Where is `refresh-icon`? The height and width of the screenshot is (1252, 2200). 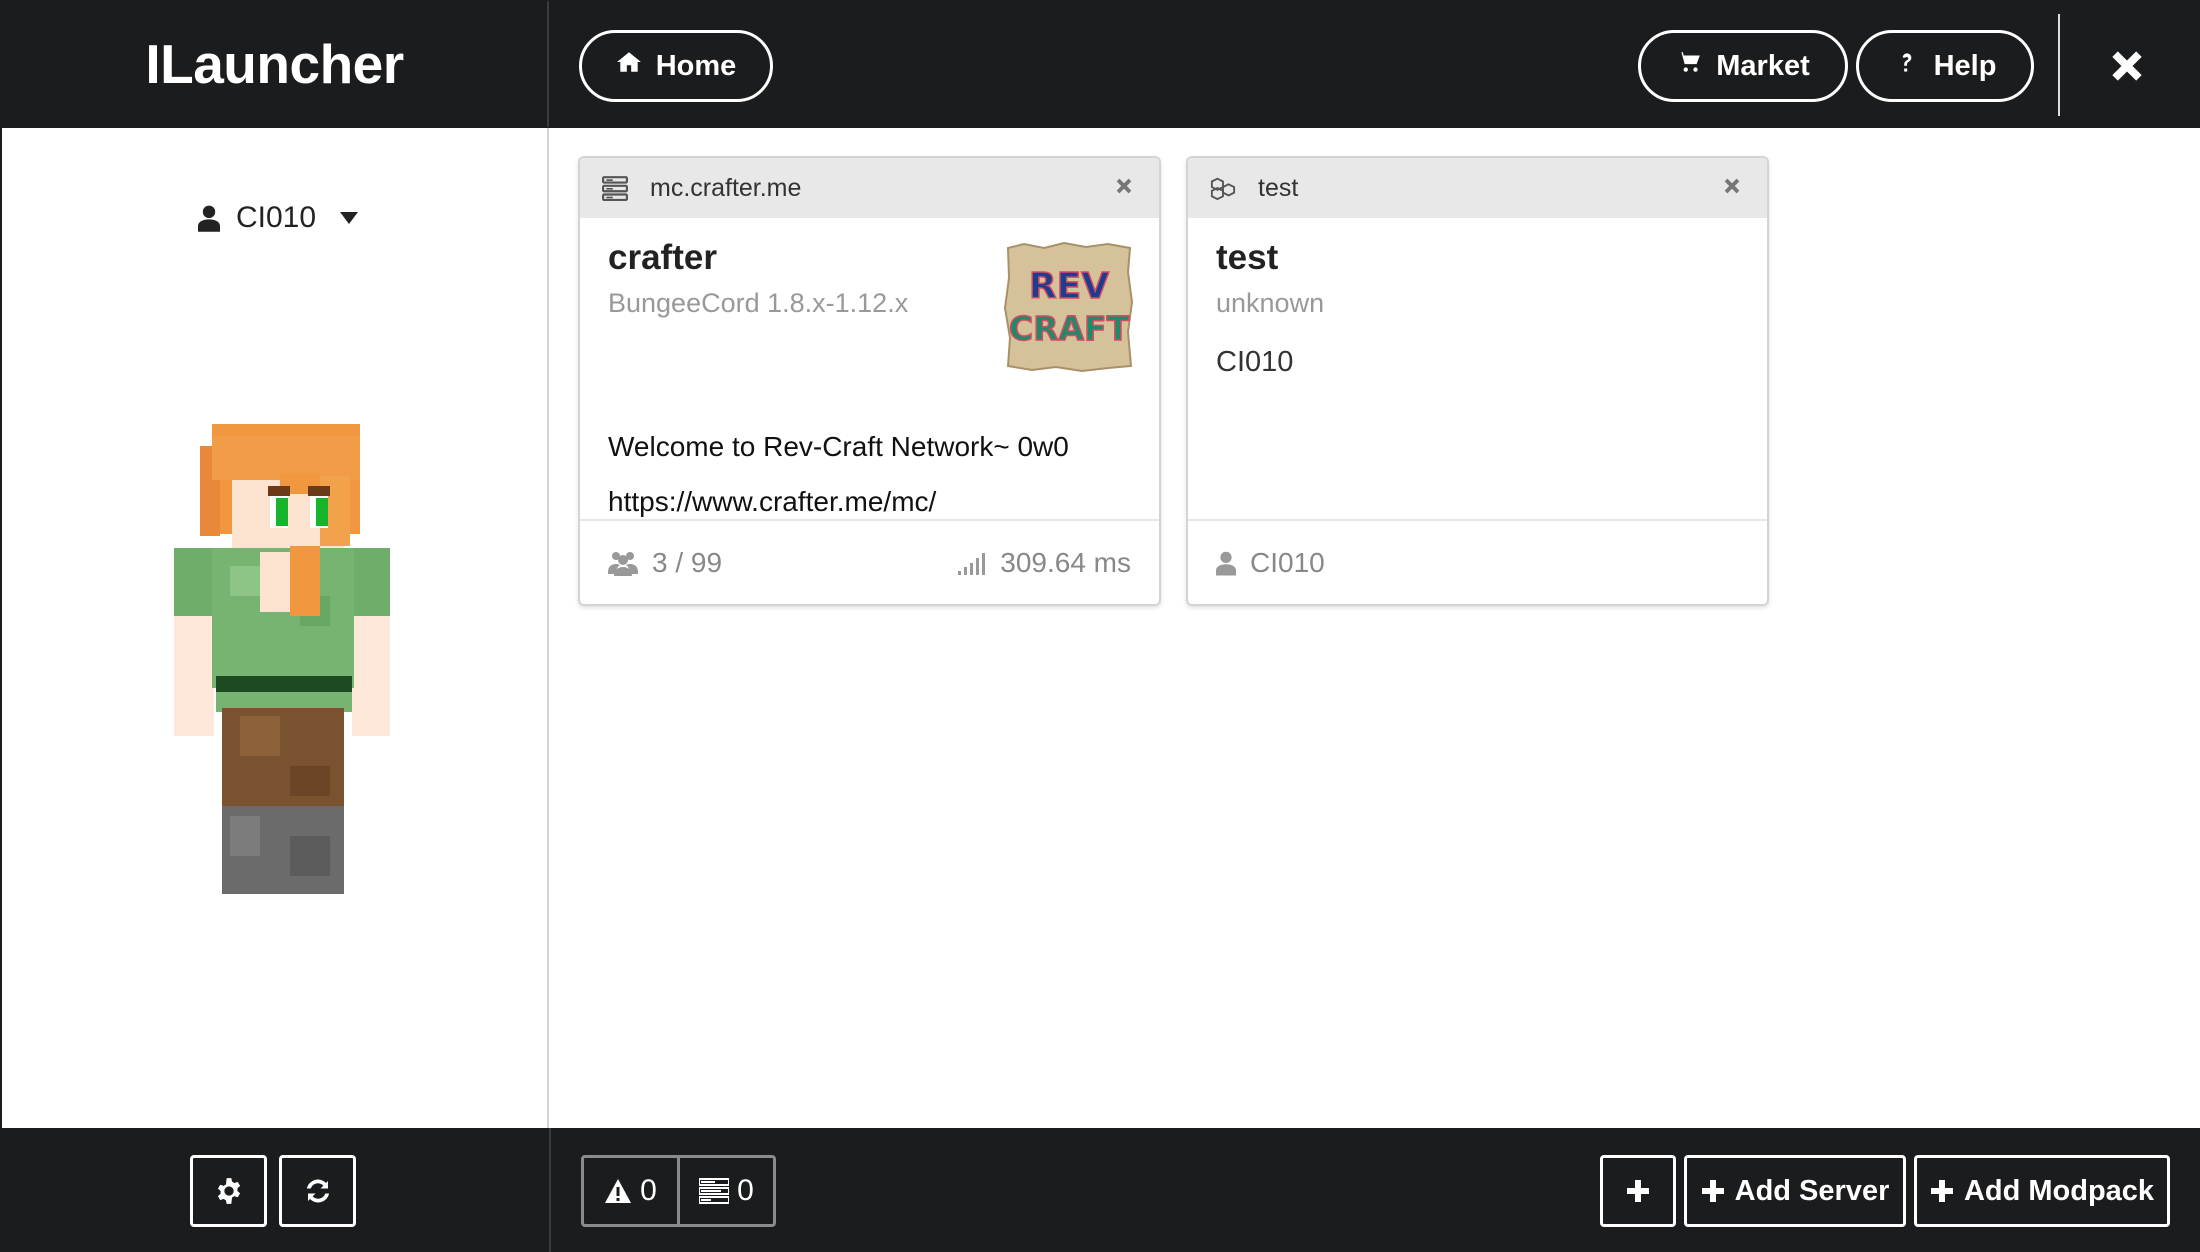 refresh-icon is located at coordinates (317, 1191).